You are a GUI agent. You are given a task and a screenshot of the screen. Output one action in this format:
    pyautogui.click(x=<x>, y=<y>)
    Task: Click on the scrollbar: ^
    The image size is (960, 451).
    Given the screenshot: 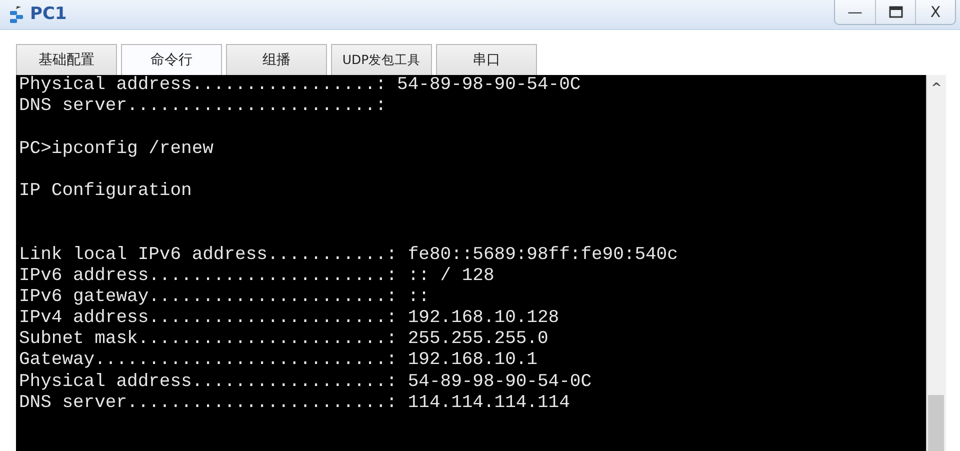 What is the action you would take?
    pyautogui.click(x=936, y=263)
    